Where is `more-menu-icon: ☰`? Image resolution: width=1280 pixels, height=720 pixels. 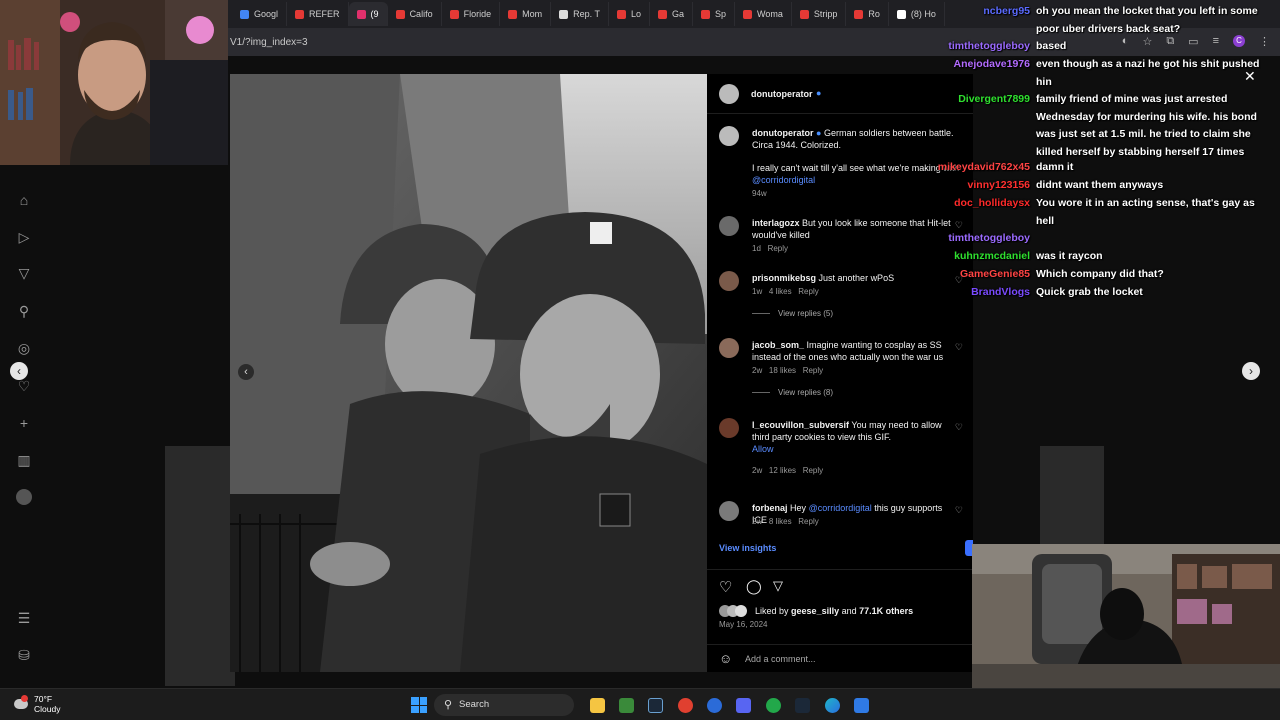
more-menu-icon: ☰ is located at coordinates (24, 618).